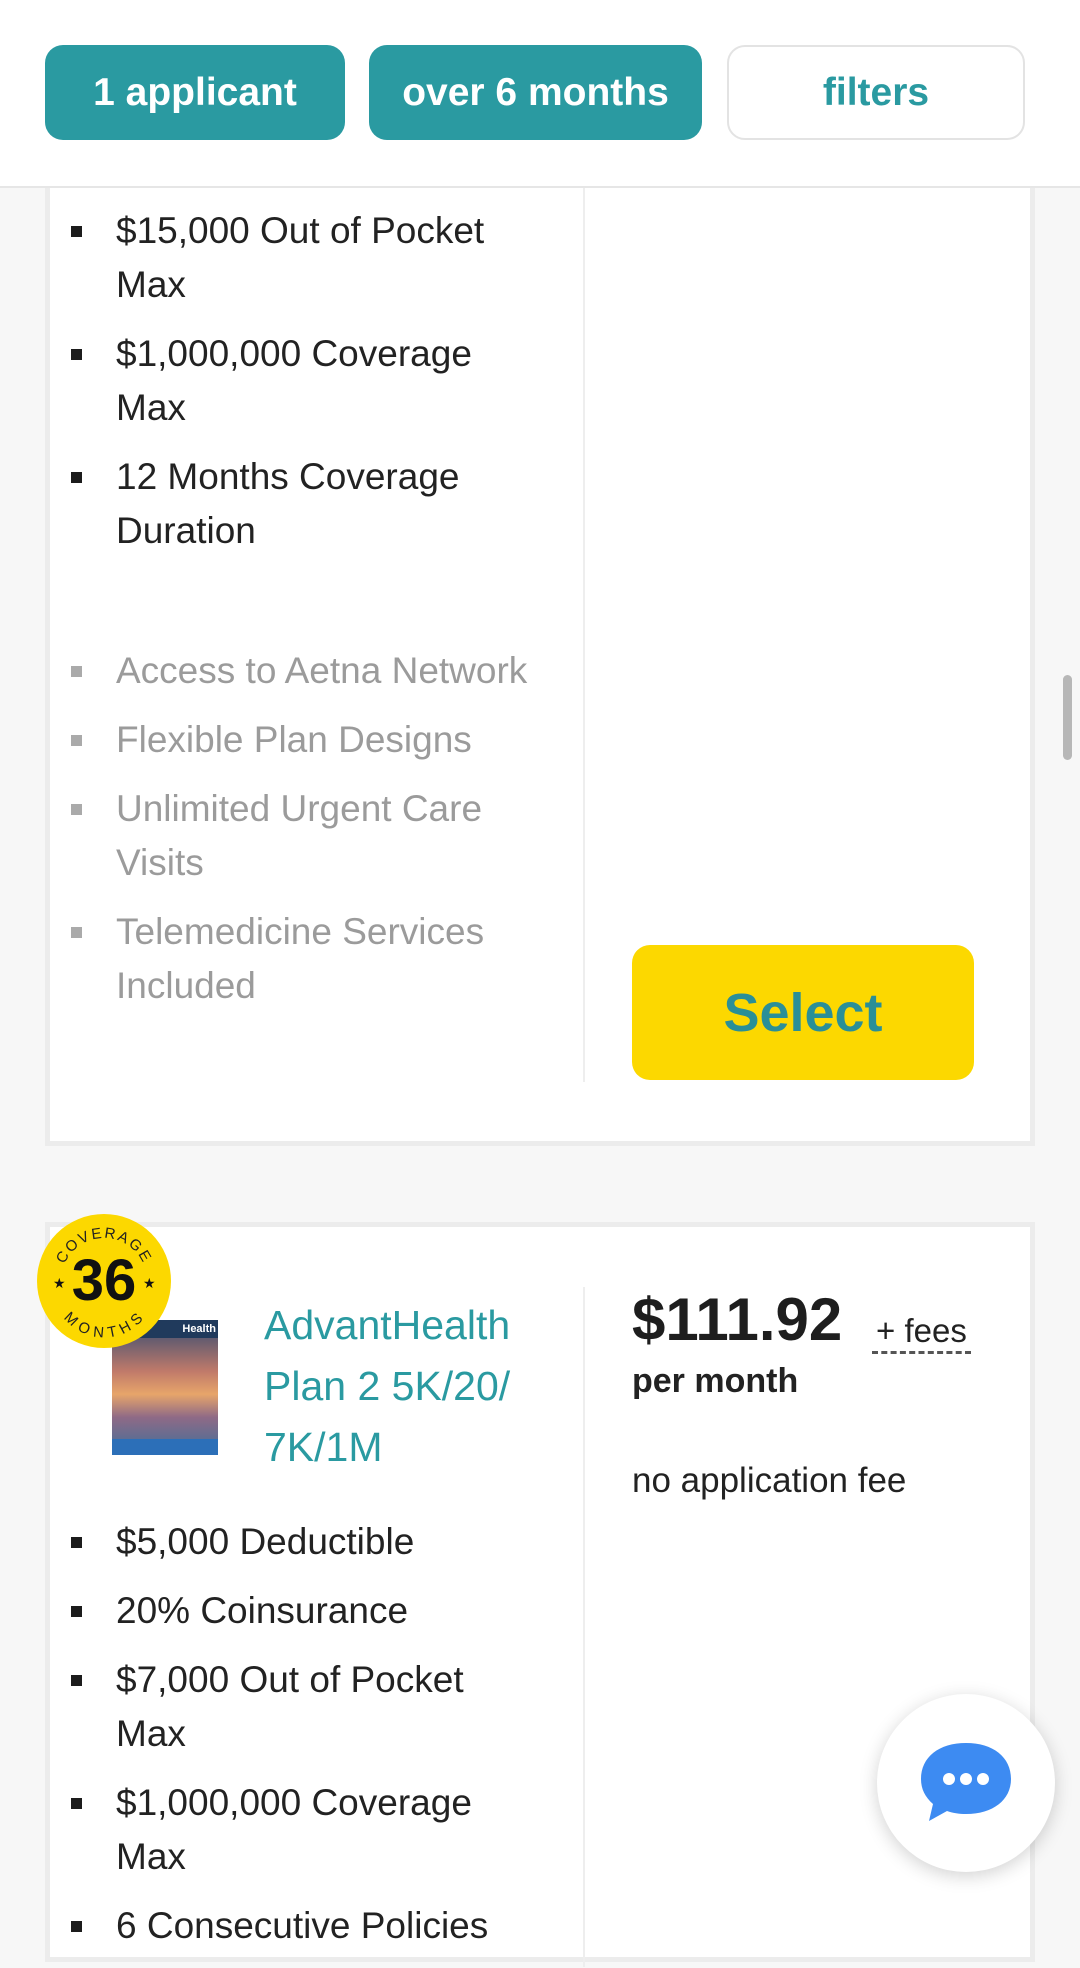  Describe the element at coordinates (715, 1381) in the screenshot. I see `price-period: per month` at that location.